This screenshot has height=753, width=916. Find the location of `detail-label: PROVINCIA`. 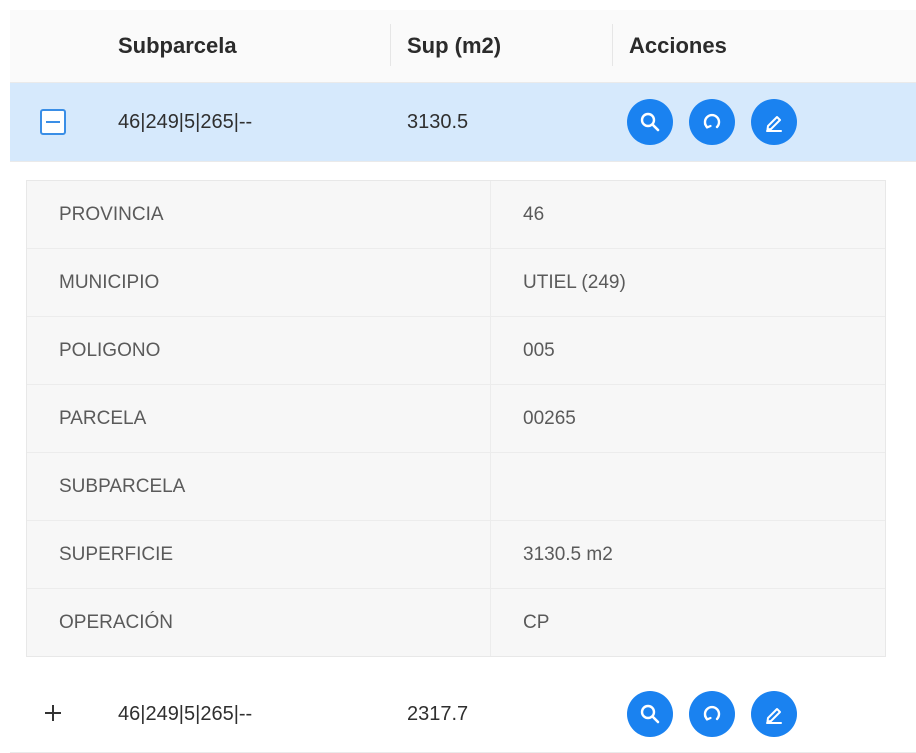

detail-label: PROVINCIA is located at coordinates (259, 214).